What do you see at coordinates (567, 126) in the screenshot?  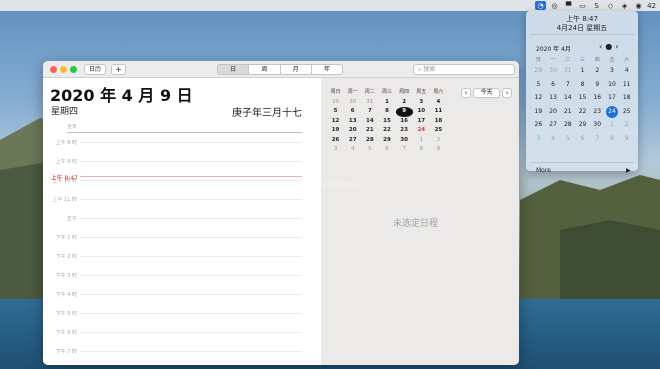 I see `widget-day-cell: 28` at bounding box center [567, 126].